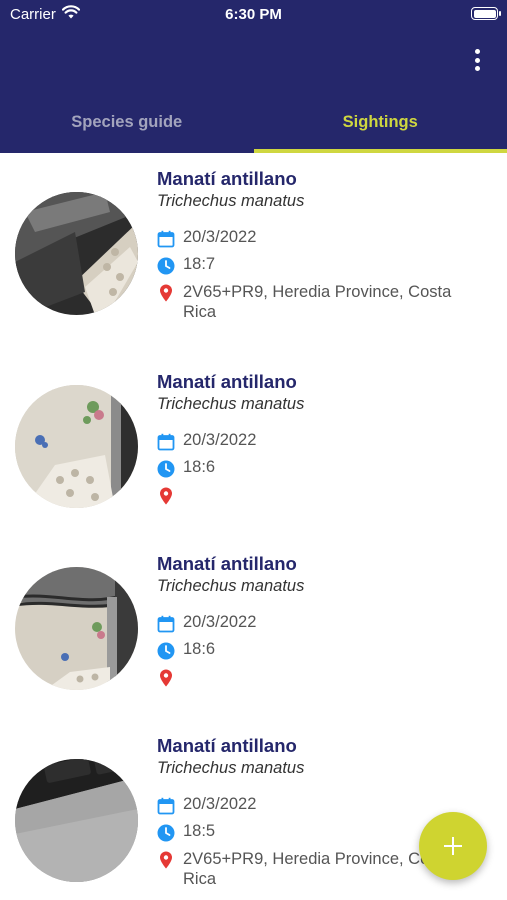  Describe the element at coordinates (477, 60) in the screenshot. I see `more-vert-icon` at that location.